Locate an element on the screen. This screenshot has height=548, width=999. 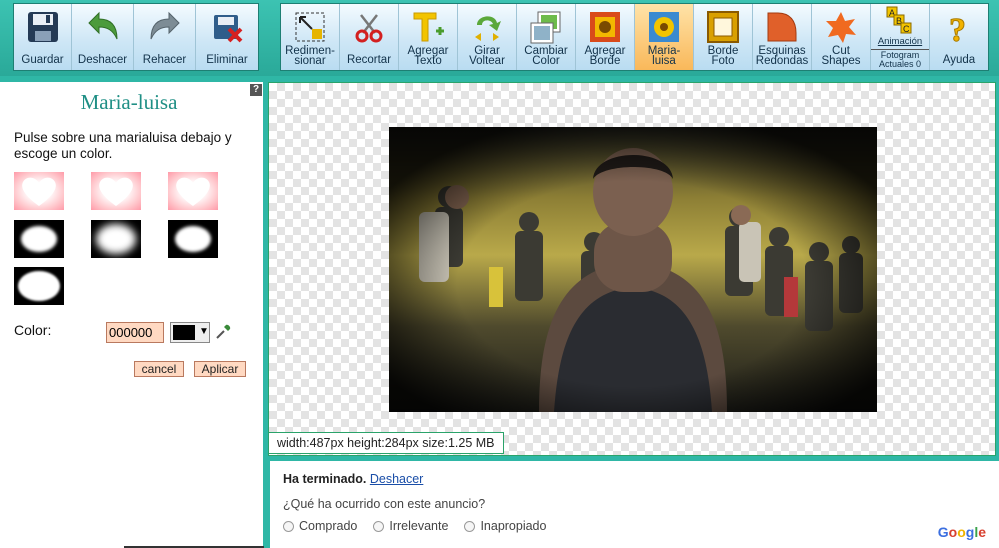
undo-label: Deshacer is located at coordinates (102, 60).